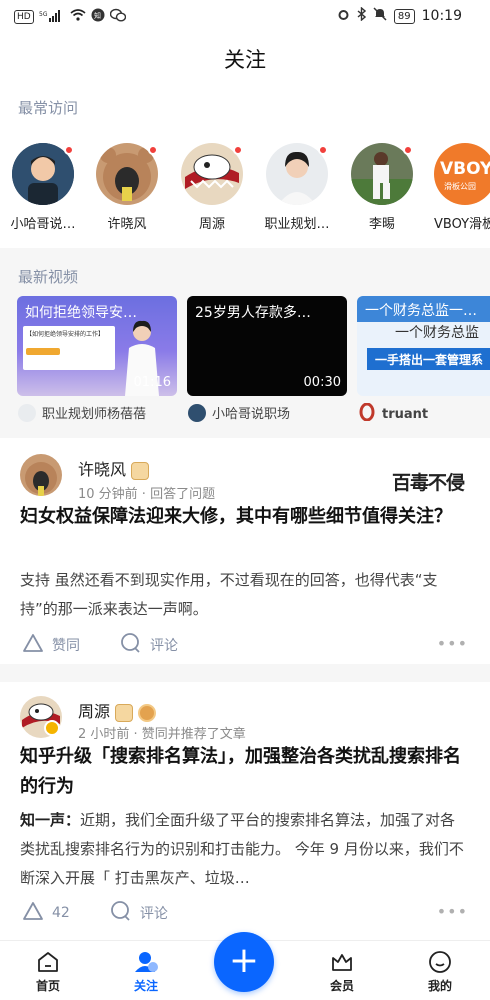 The height and width of the screenshot is (1000, 490). I want to click on clock: 10:19, so click(441, 16).